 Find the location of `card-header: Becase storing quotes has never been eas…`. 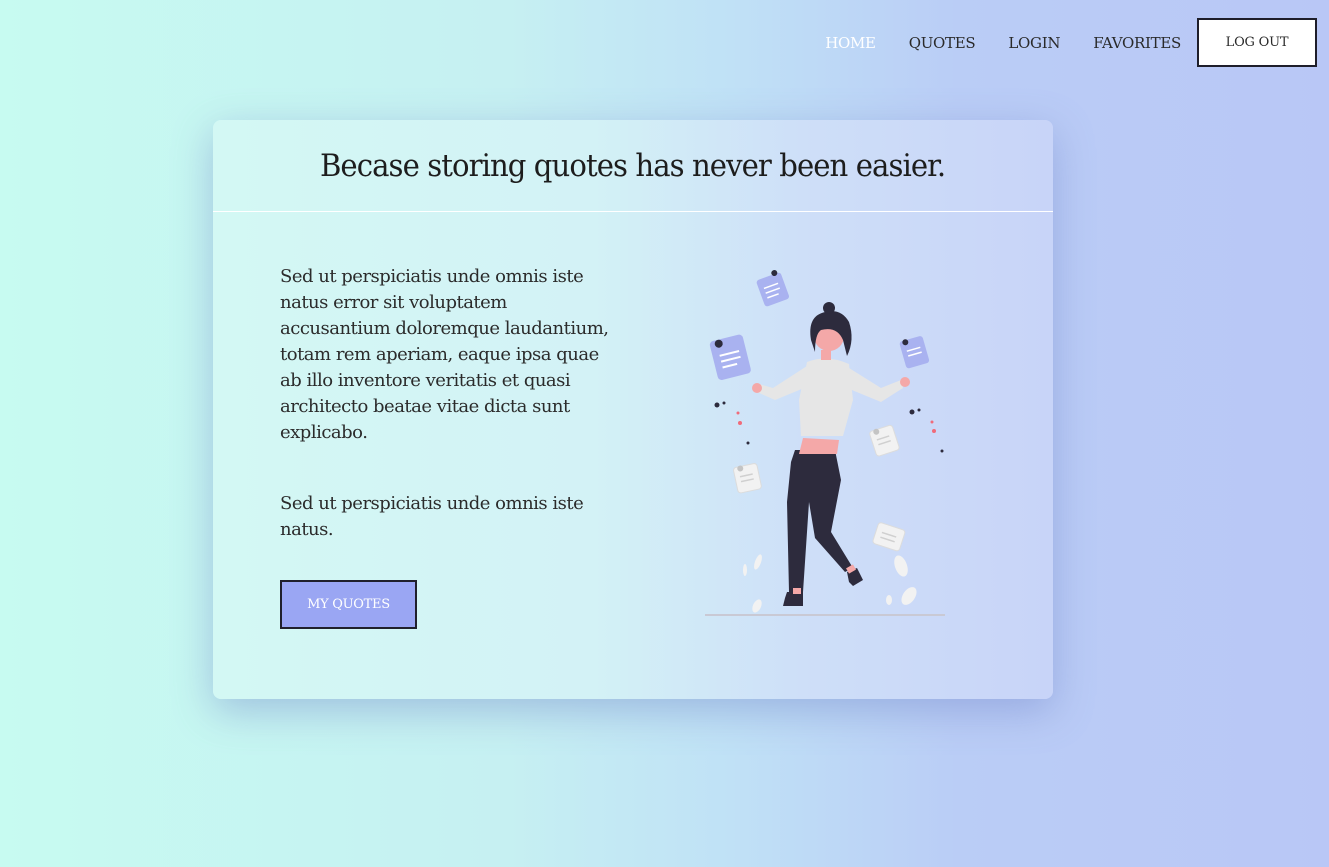

card-header: Becase storing quotes has never been eas… is located at coordinates (633, 166).